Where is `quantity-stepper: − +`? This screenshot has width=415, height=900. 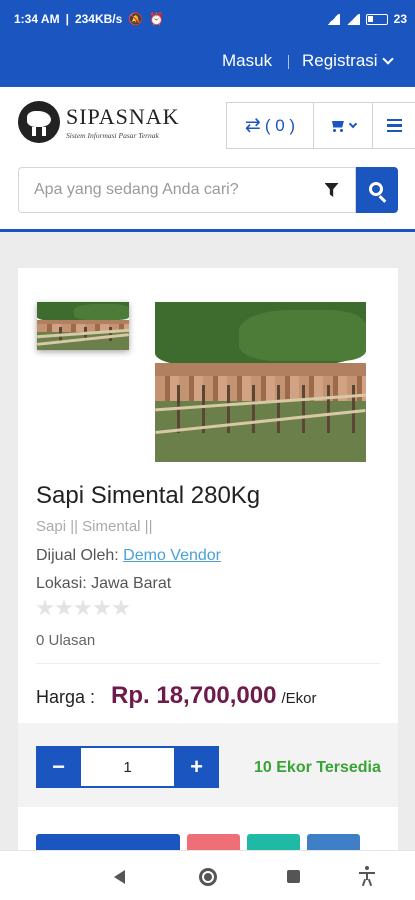
quantity-stepper: − + is located at coordinates (127, 767).